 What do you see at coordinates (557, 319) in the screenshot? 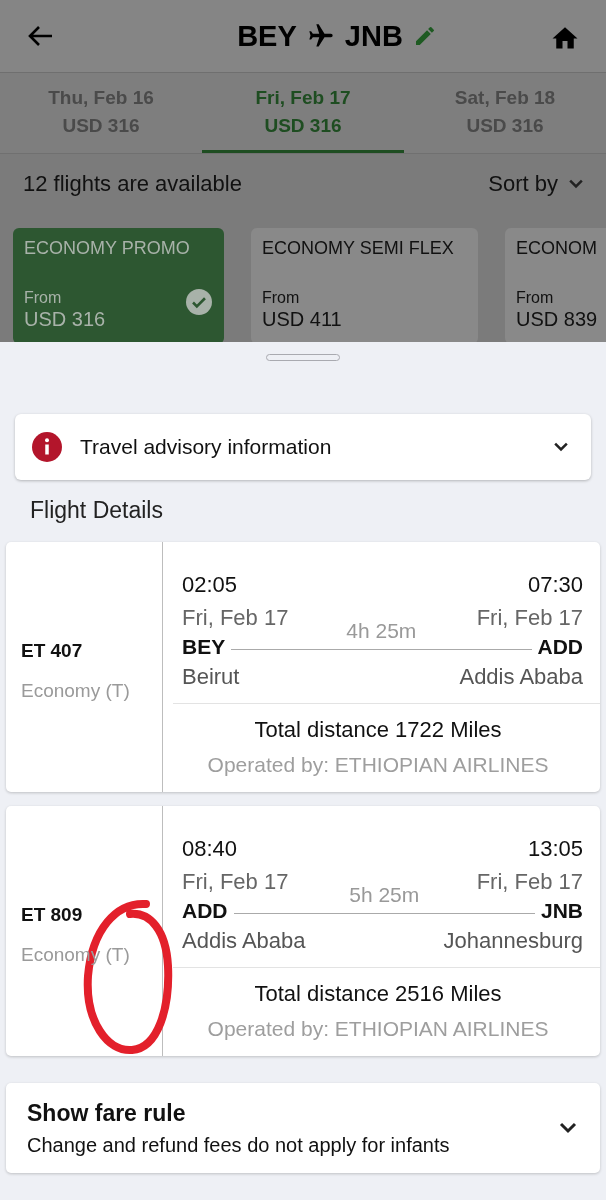
I see `fare-price: USD 839` at bounding box center [557, 319].